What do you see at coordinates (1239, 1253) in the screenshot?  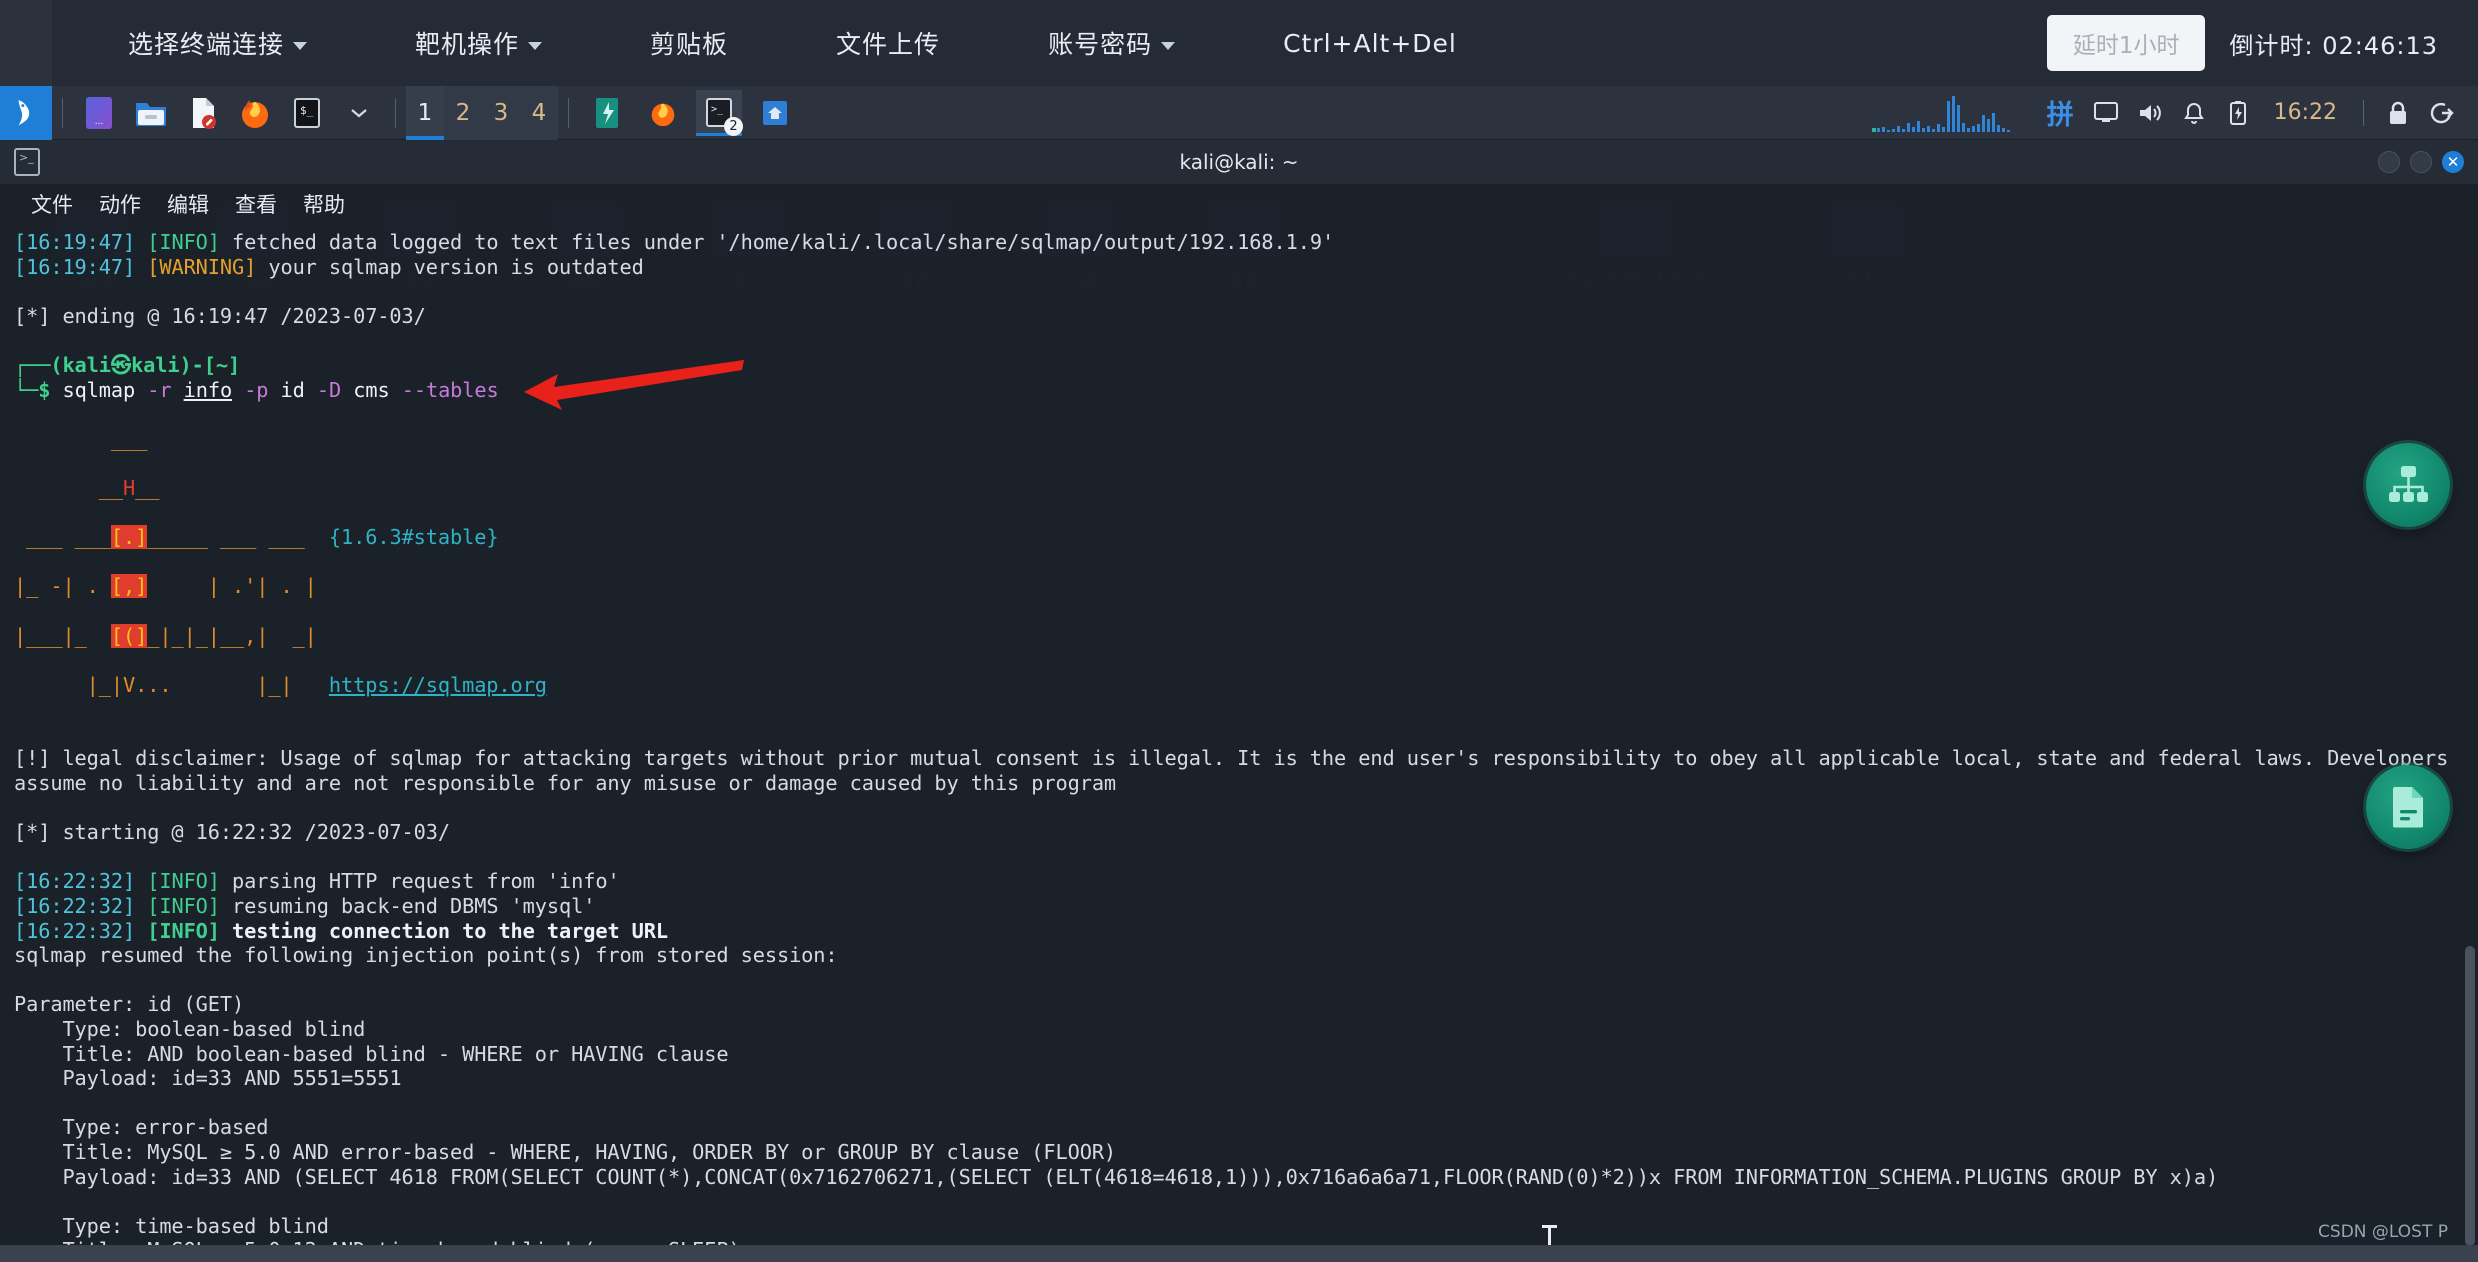 I see `bottom-statusbar` at bounding box center [1239, 1253].